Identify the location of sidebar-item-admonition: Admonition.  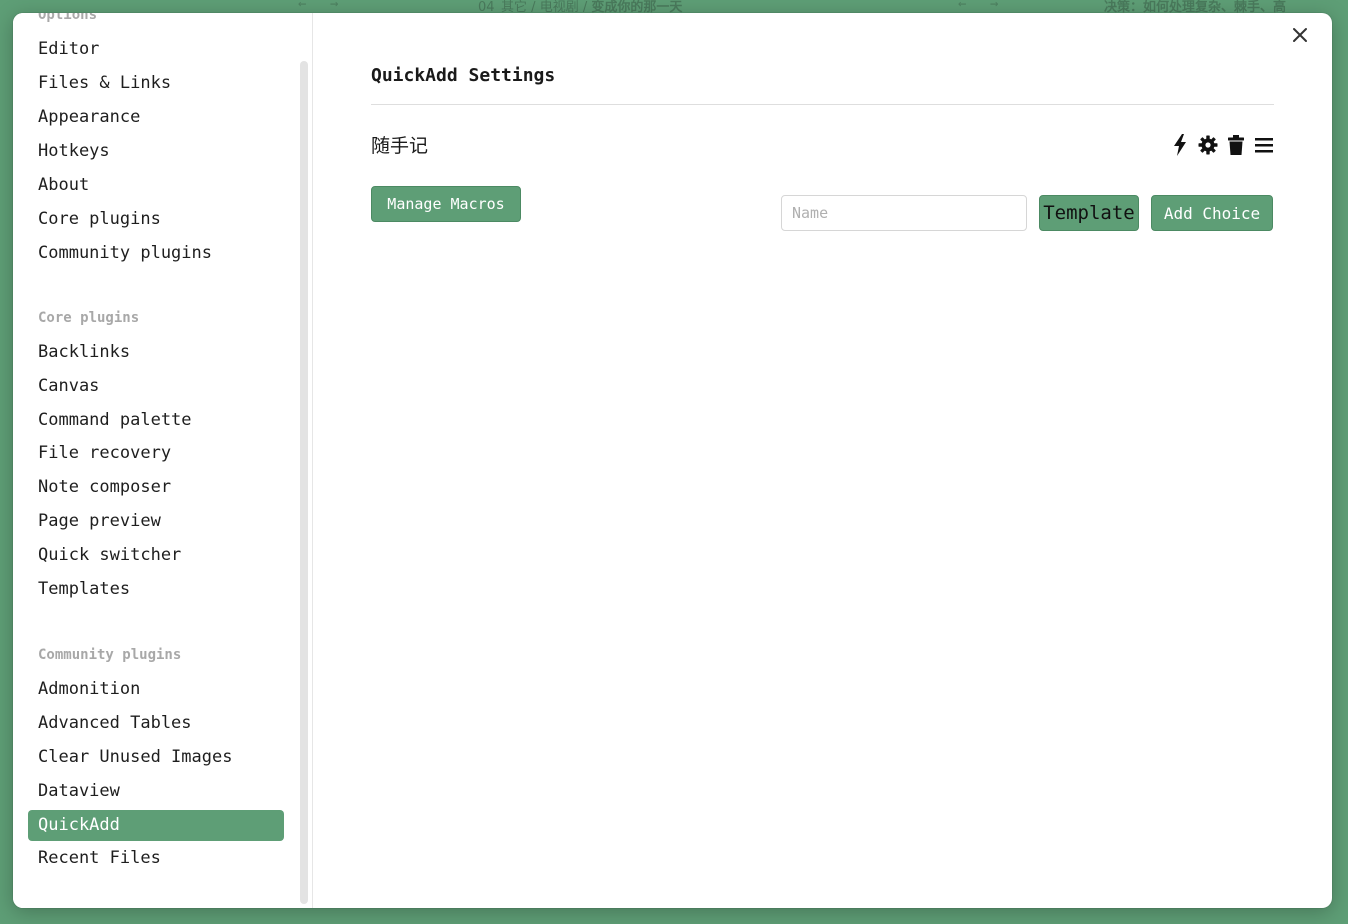
(156, 689).